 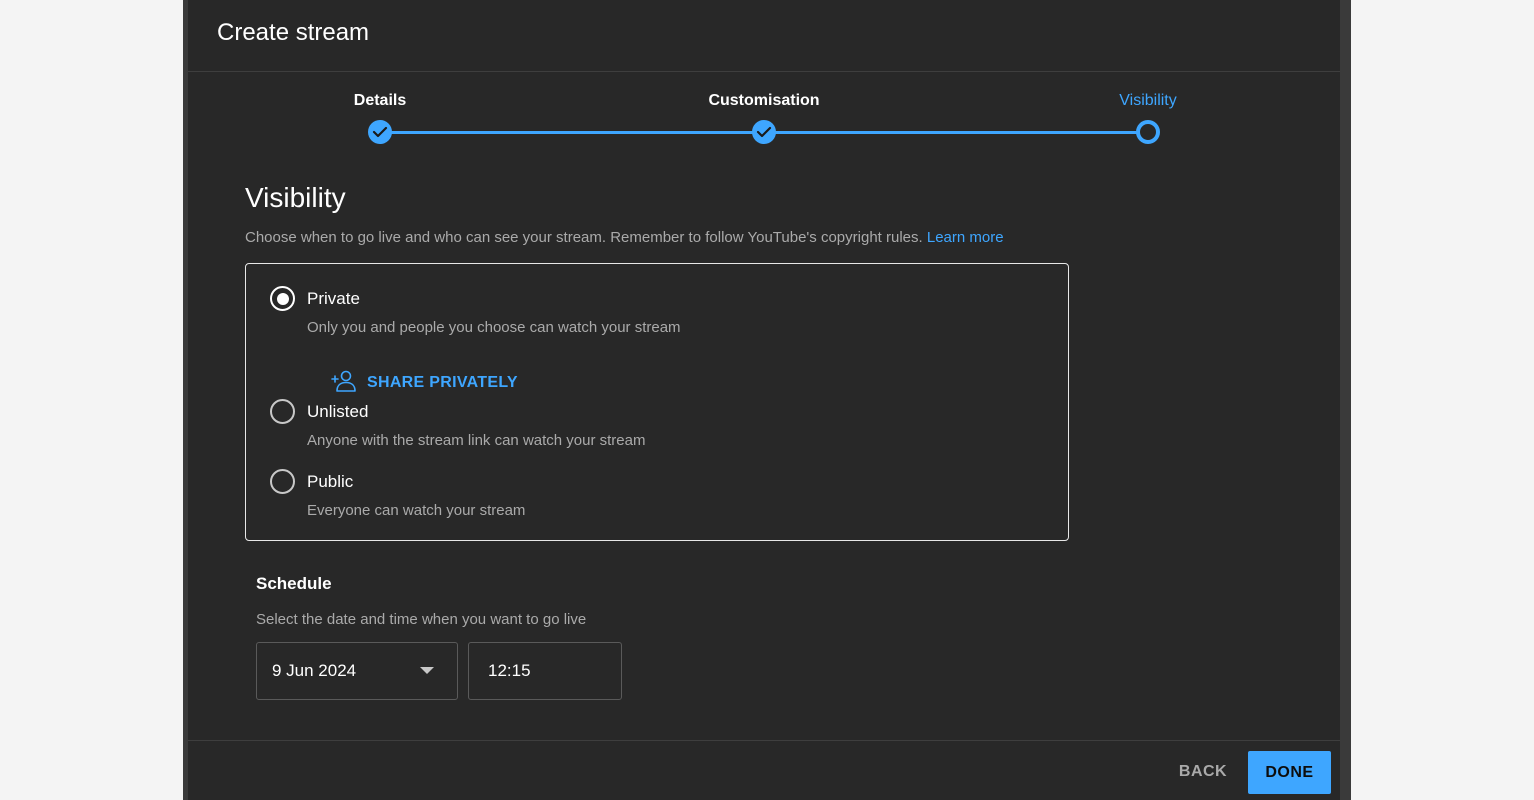 I want to click on share-privately-label: SHARE PRIVATELY, so click(x=442, y=382).